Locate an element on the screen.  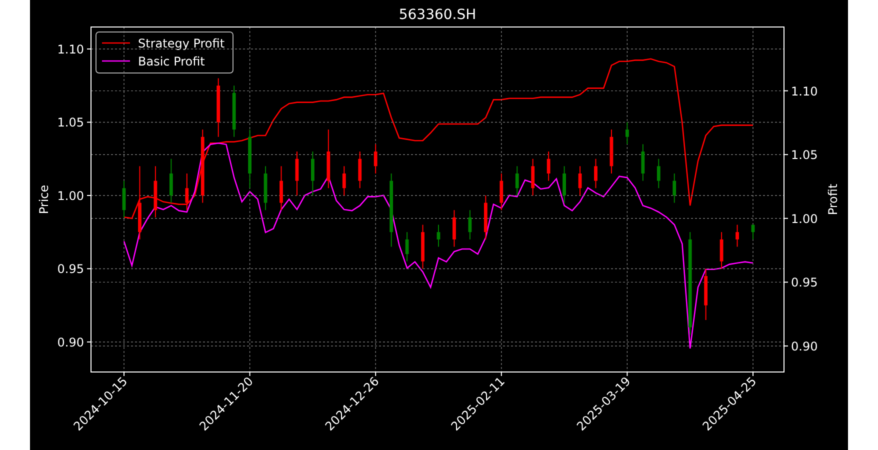
legend-label: Strategy Profit is located at coordinates (181, 43).